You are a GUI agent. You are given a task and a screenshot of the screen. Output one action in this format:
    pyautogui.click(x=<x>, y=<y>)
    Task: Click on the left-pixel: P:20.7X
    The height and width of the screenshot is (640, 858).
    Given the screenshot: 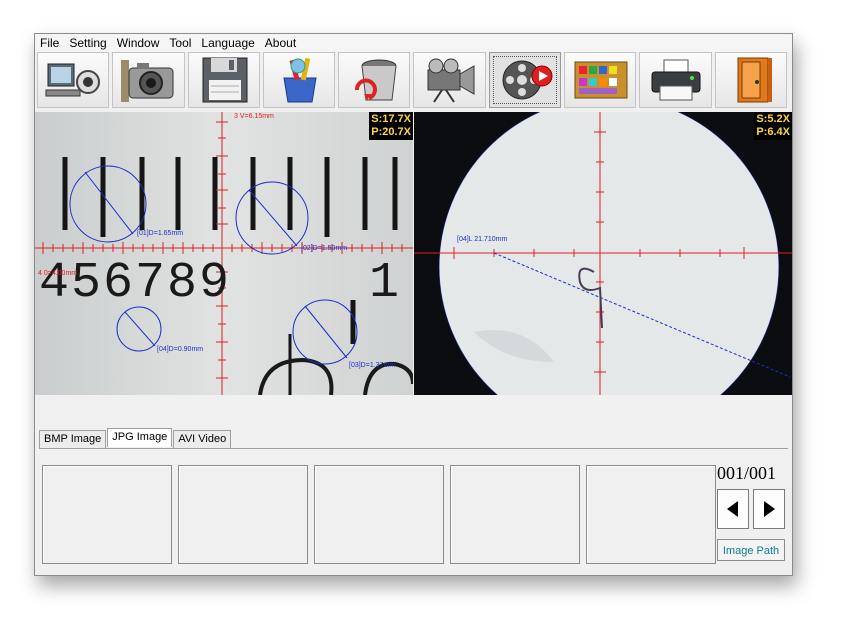 What is the action you would take?
    pyautogui.click(x=391, y=132)
    